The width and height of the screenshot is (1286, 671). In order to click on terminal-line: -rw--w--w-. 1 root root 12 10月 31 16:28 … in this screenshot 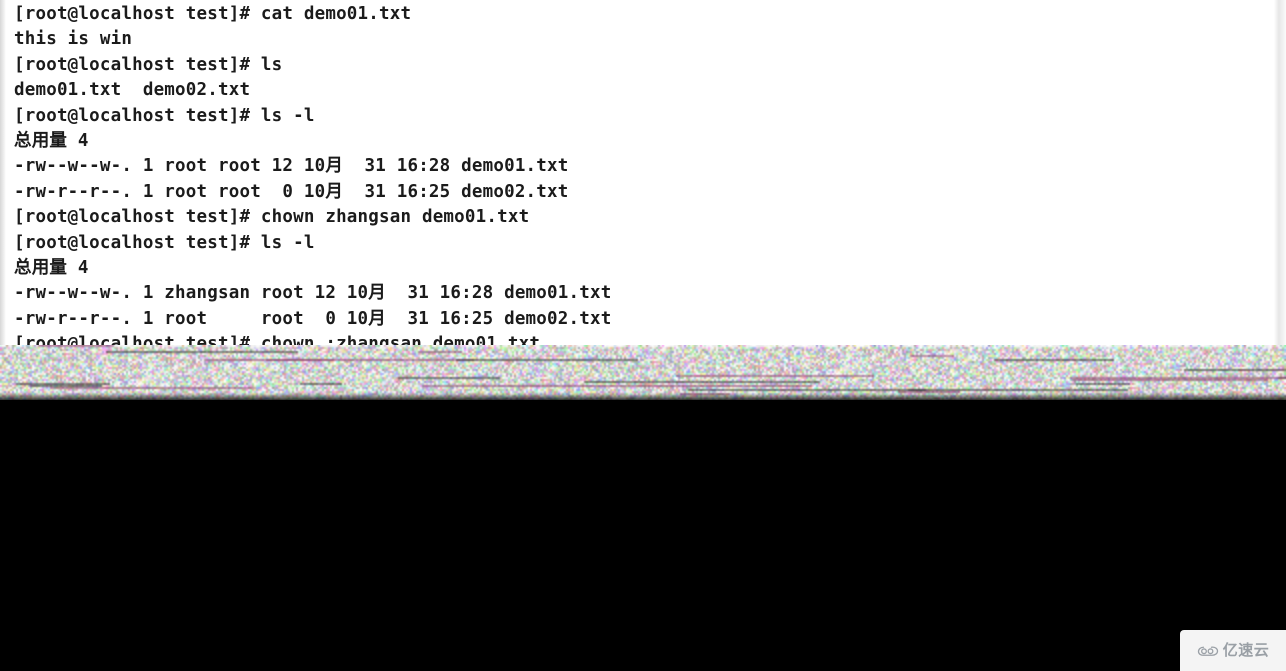, I will do `click(291, 166)`.